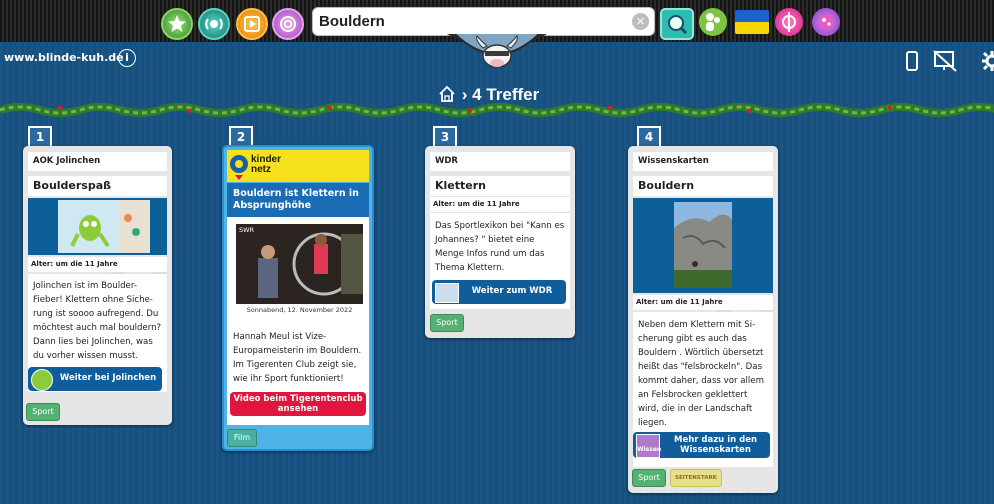  I want to click on mehr-dazu-wissenskarten-button: Wissen Mehr dazu in den Wissenskarten, so click(701, 445).